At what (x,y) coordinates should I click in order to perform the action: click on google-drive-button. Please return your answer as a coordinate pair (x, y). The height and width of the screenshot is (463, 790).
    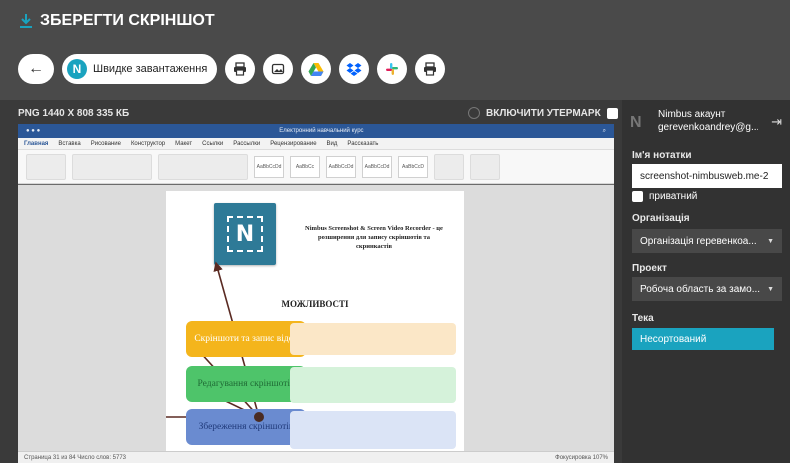
    Looking at the image, I should click on (316, 69).